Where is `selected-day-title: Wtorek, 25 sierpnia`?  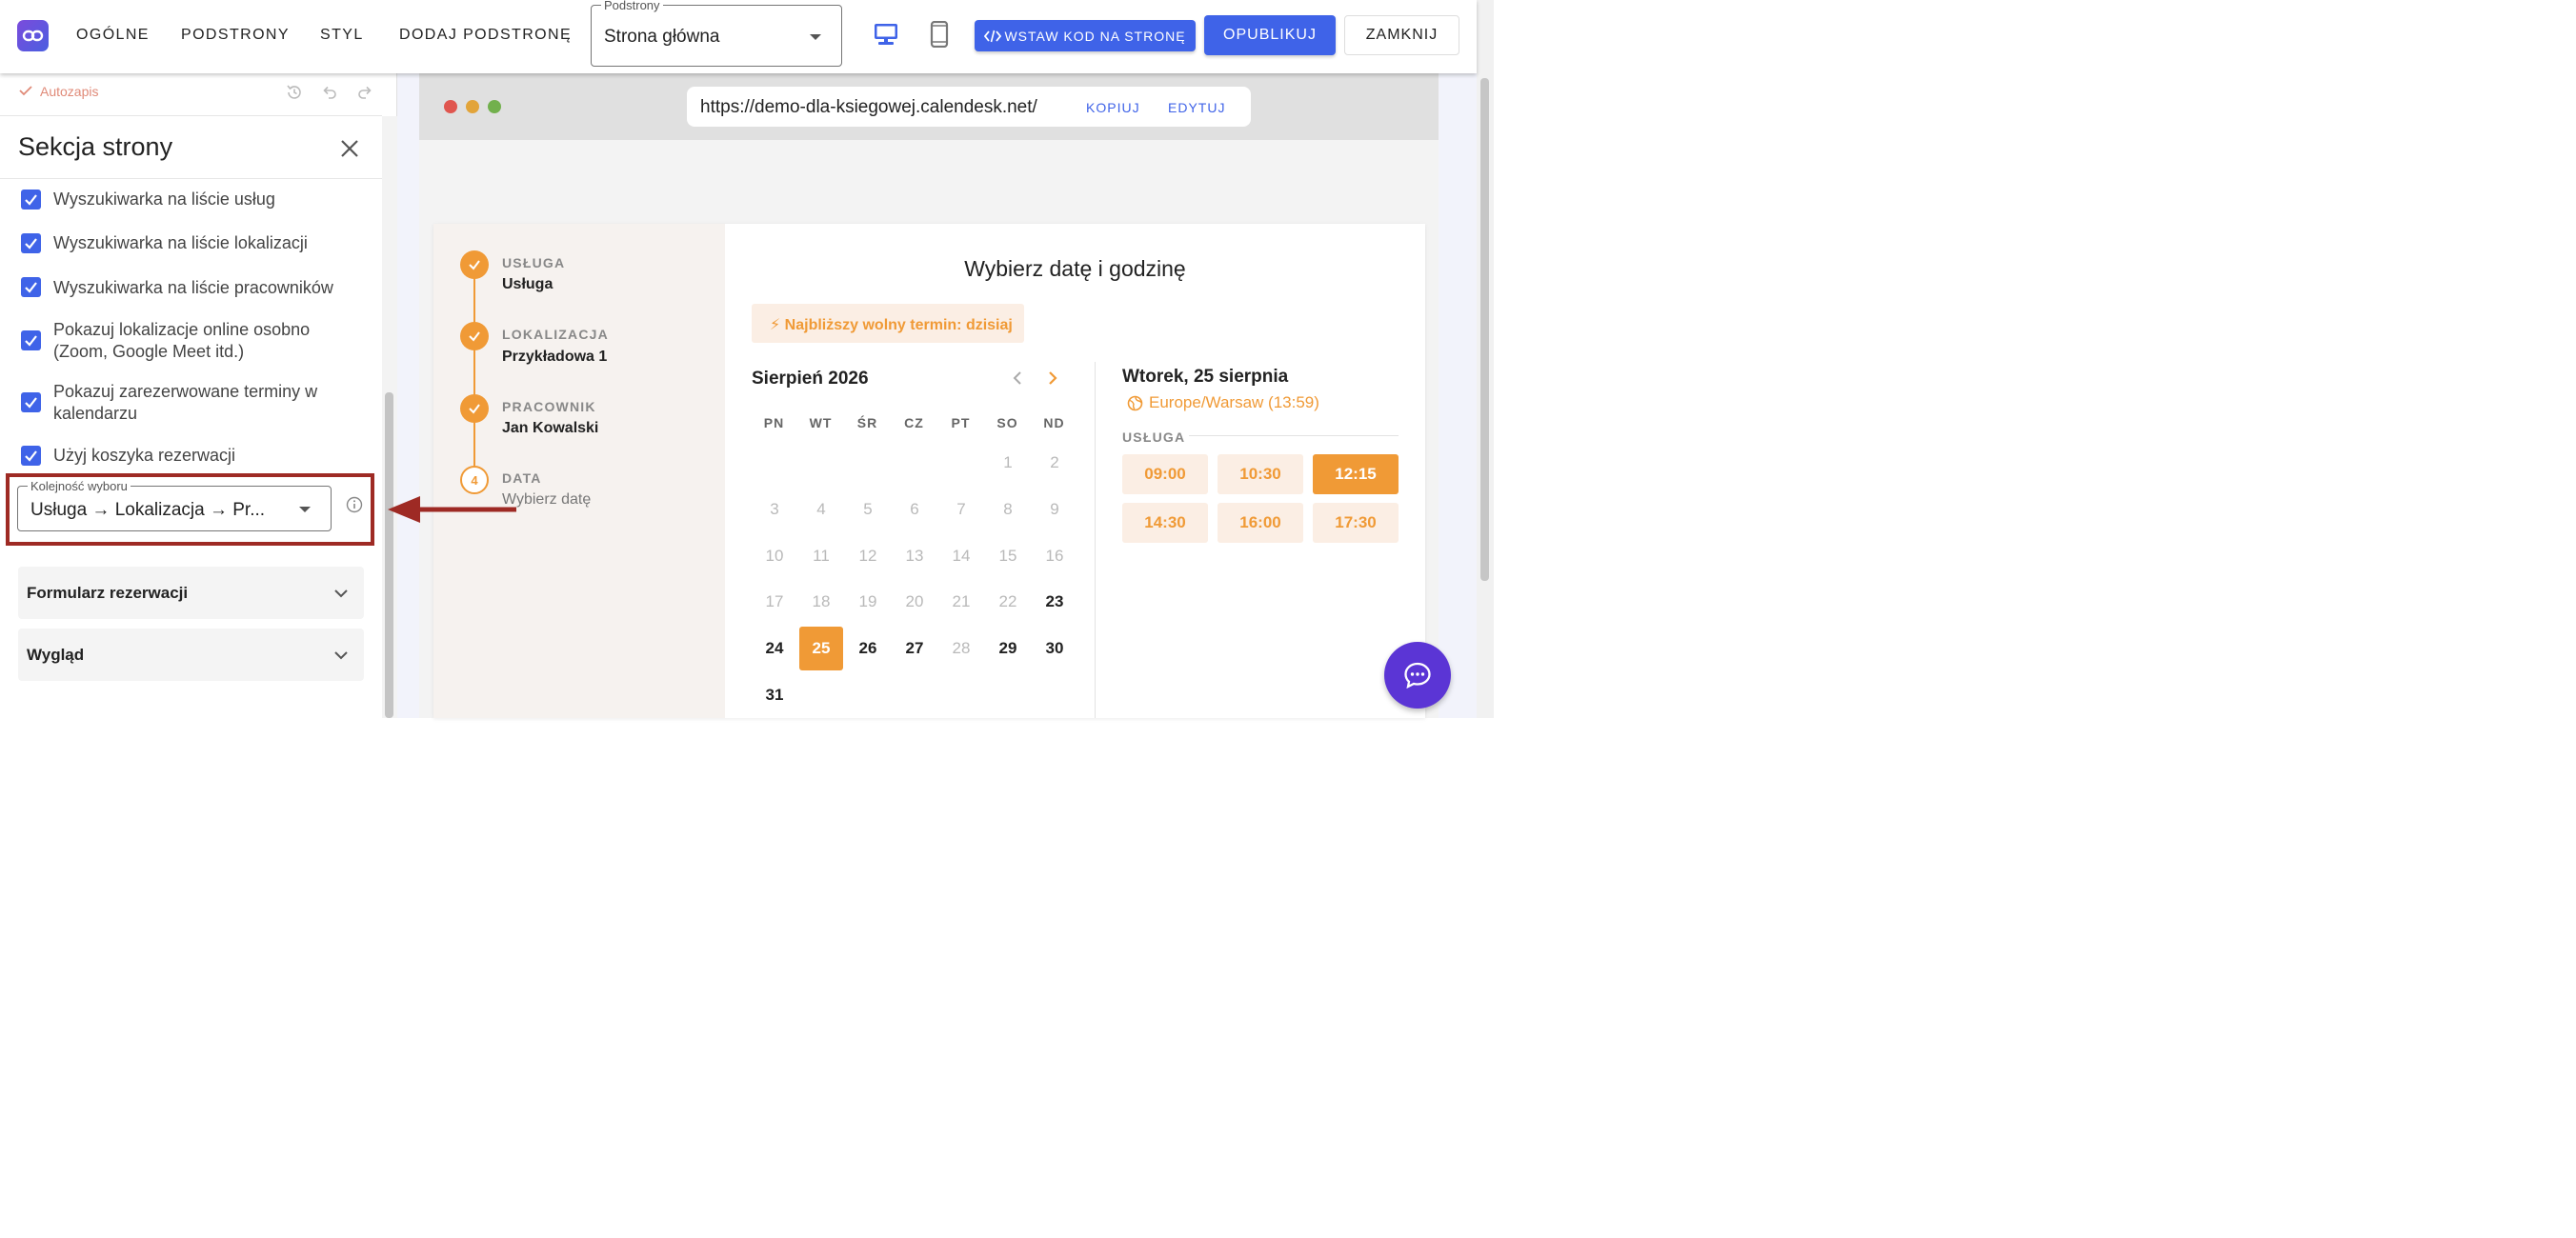 selected-day-title: Wtorek, 25 sierpnia is located at coordinates (1206, 377).